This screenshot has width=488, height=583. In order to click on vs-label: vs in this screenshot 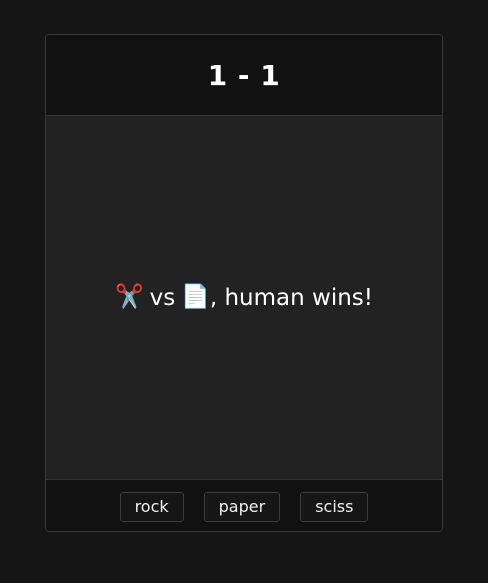, I will do `click(162, 297)`.